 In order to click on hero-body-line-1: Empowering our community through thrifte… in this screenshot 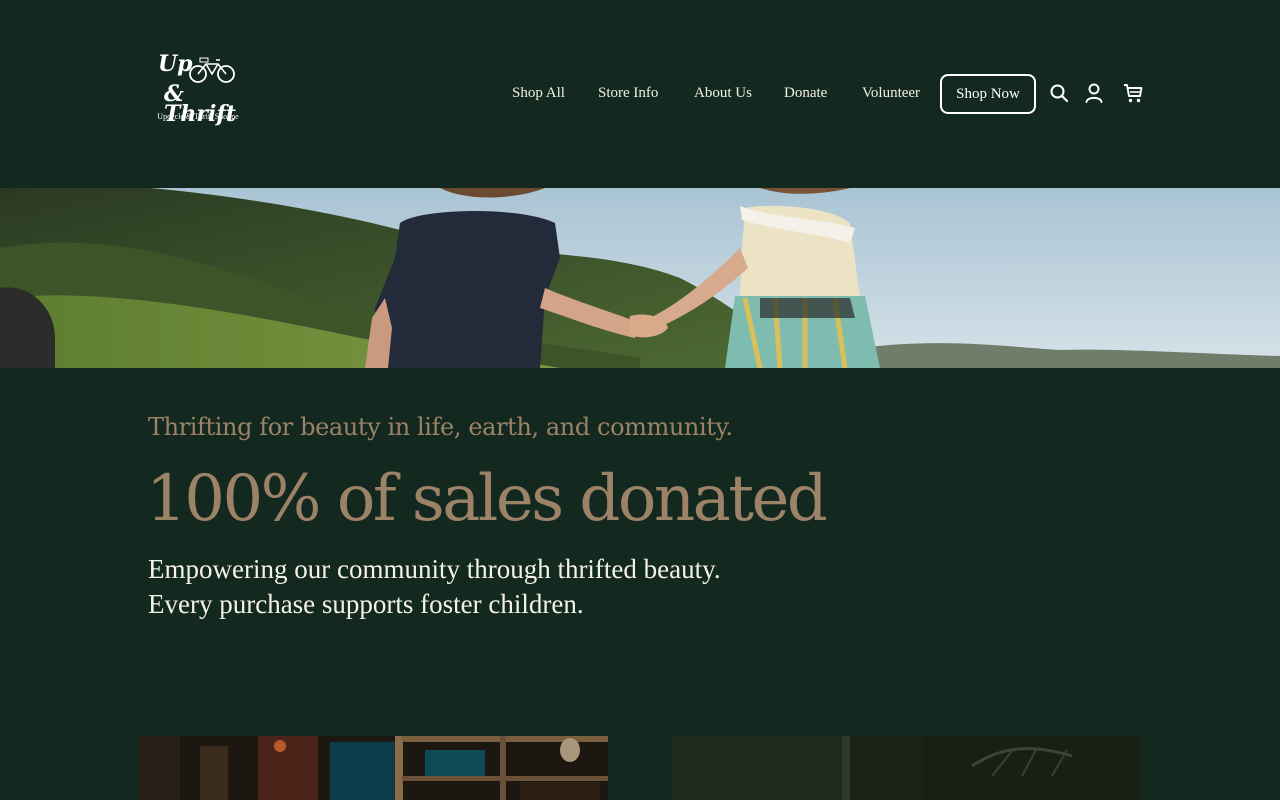, I will do `click(434, 569)`.